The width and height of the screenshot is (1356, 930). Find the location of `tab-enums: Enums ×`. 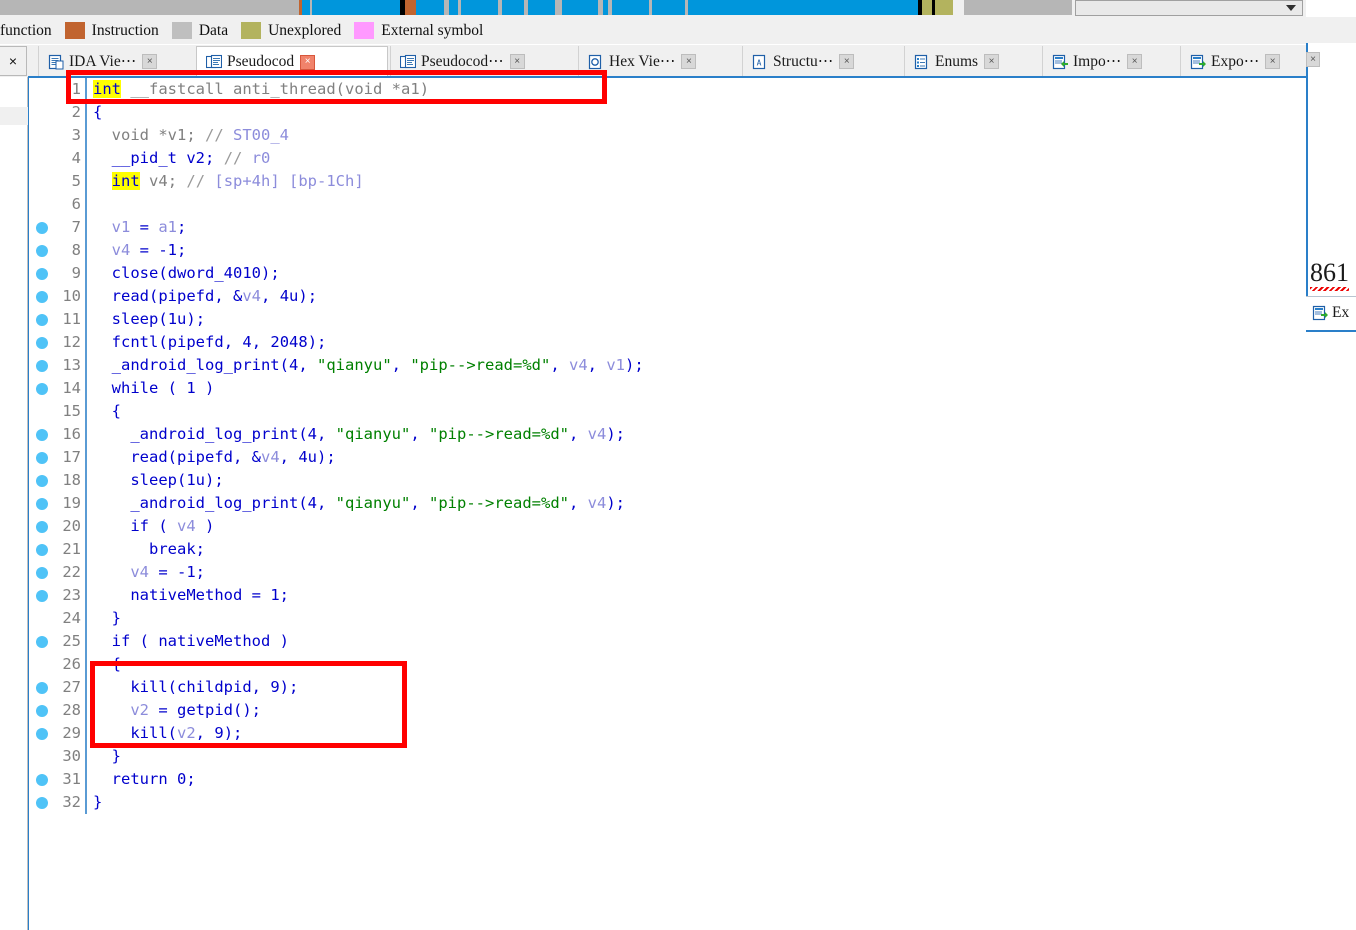

tab-enums: Enums × is located at coordinates (974, 61).